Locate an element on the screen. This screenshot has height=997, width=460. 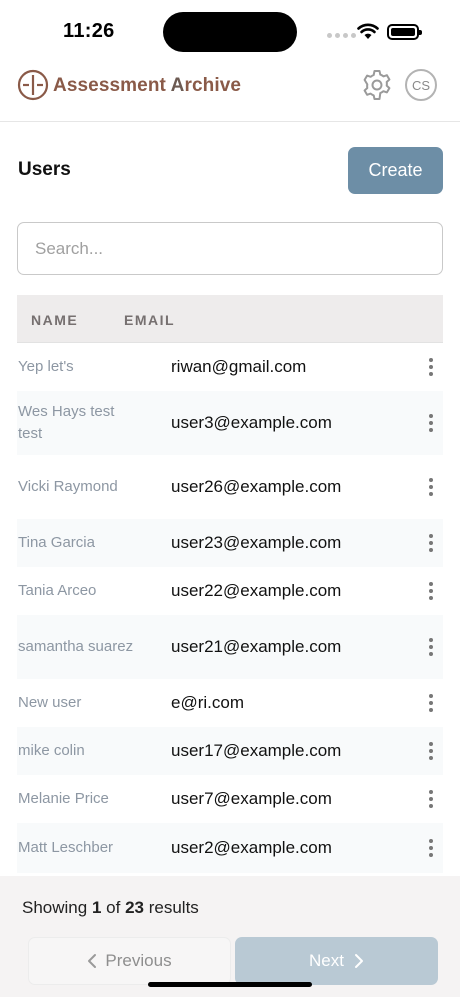
dynamic-island is located at coordinates (230, 32).